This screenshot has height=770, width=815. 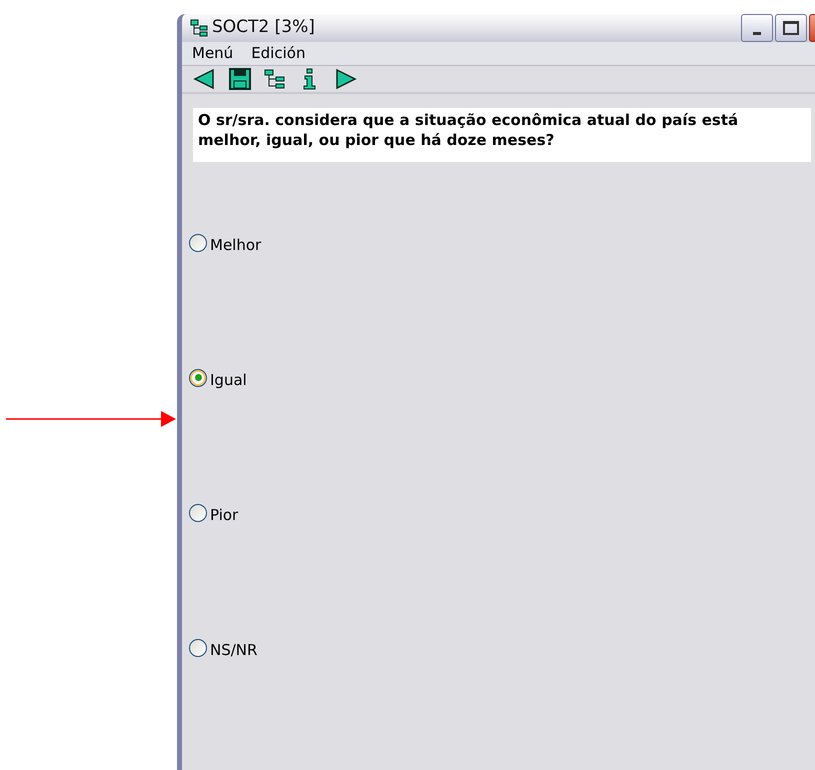 What do you see at coordinates (236, 245) in the screenshot?
I see `option-label: Melhor` at bounding box center [236, 245].